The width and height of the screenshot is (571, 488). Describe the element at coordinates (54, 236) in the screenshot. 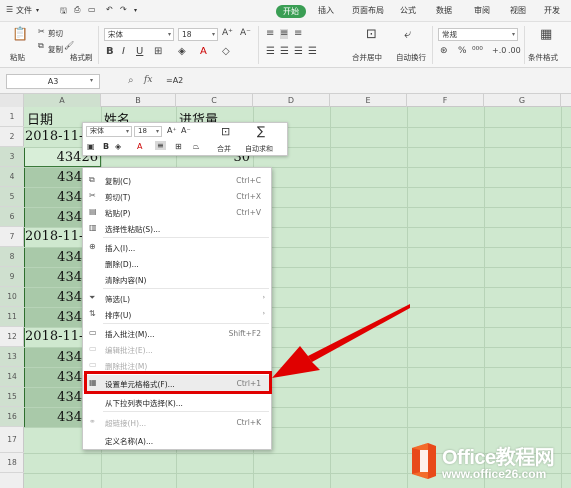

I see `cell-a7: 2018-11-` at that location.